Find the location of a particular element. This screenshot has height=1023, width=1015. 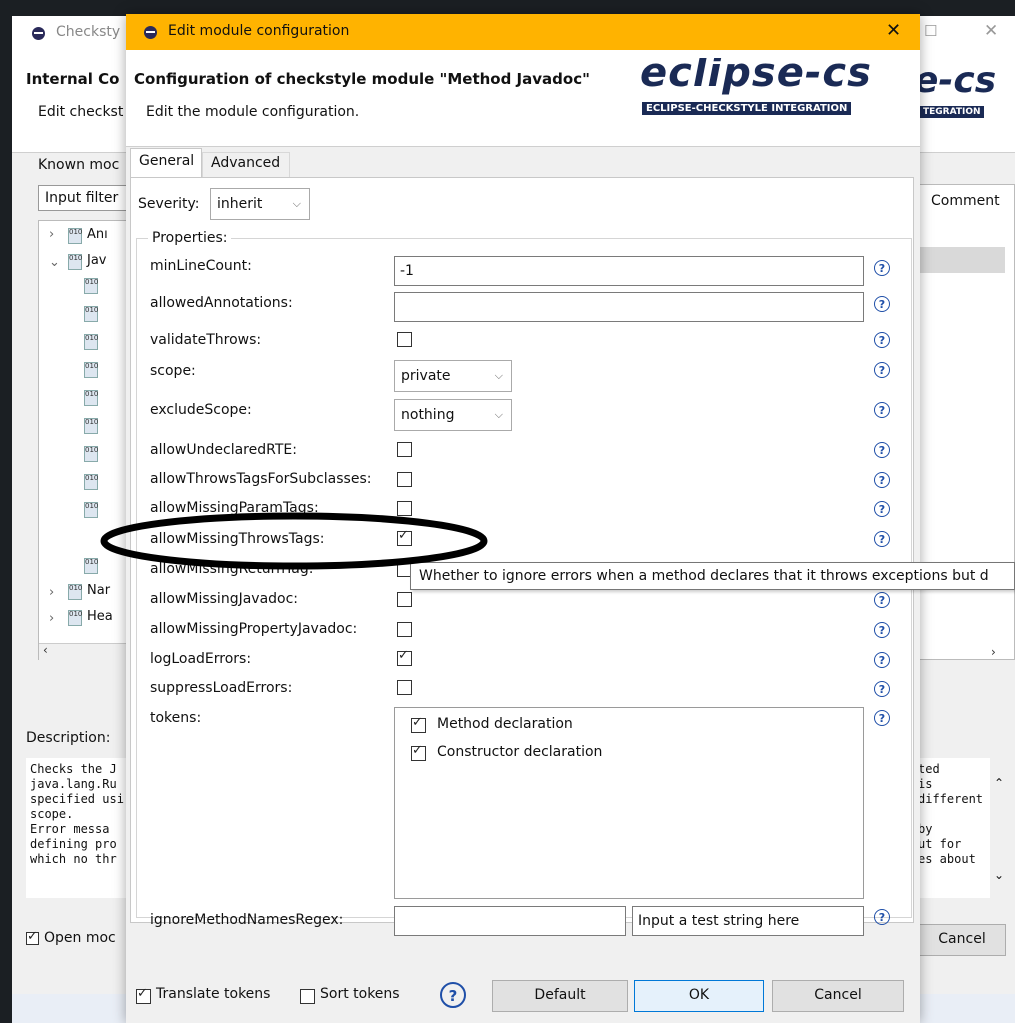

severity-select: inherit ⌵ is located at coordinates (260, 204).